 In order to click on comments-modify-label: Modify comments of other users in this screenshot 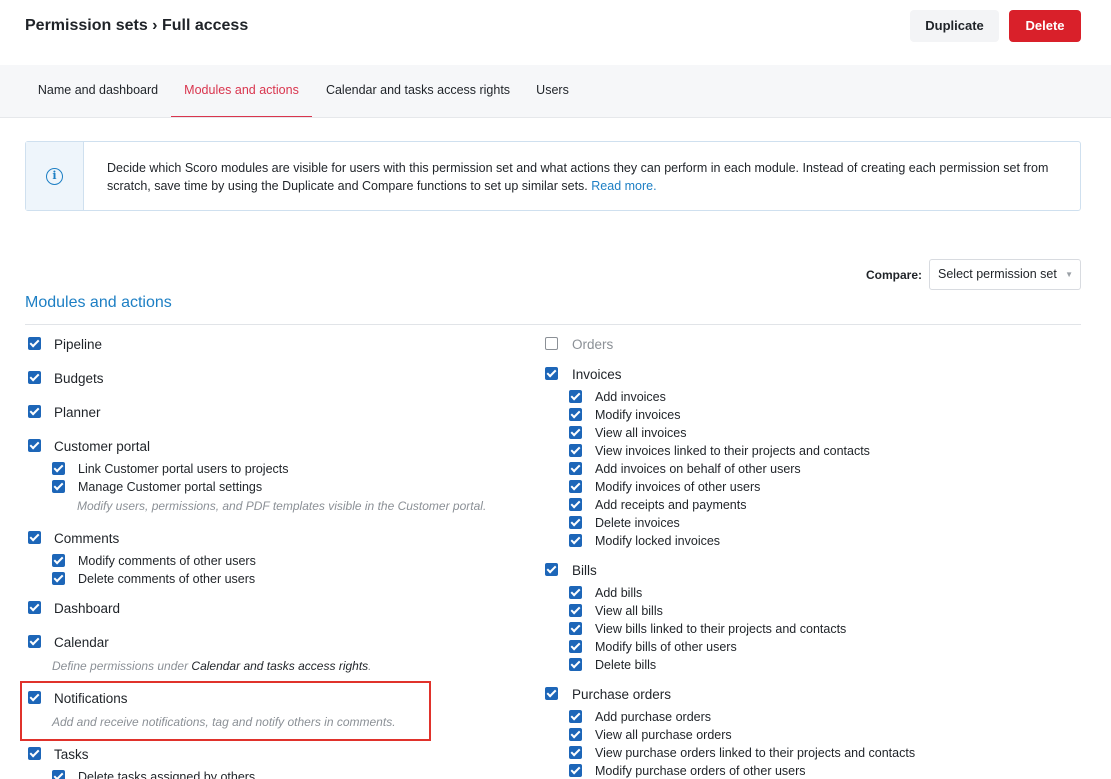, I will do `click(167, 561)`.